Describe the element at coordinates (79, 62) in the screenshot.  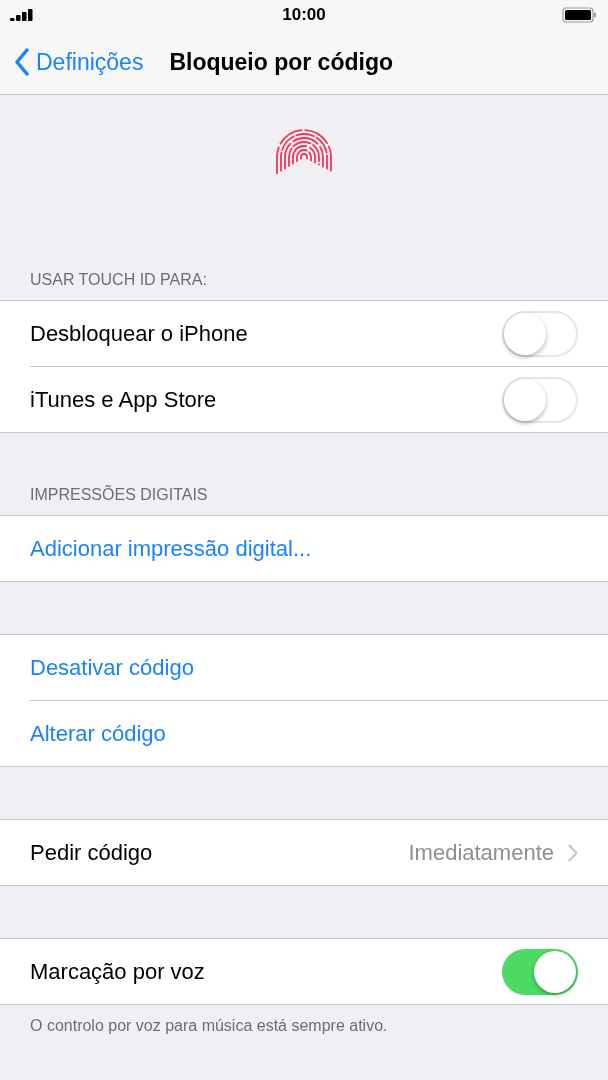
I see `back-button: Definições` at that location.